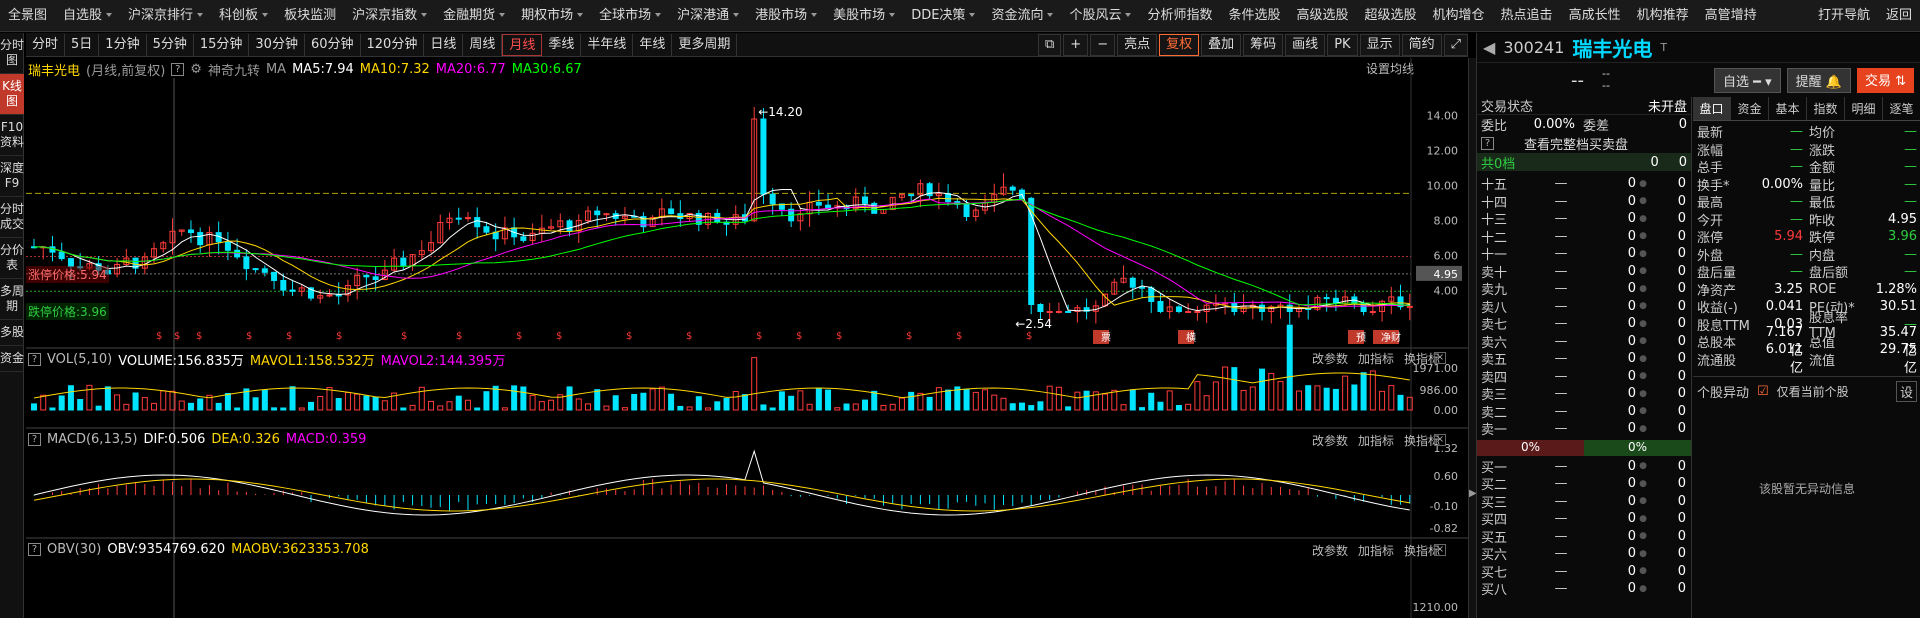  What do you see at coordinates (1813, 391) in the screenshot?
I see `abnormal-filter-label: 仅看当前个股` at bounding box center [1813, 391].